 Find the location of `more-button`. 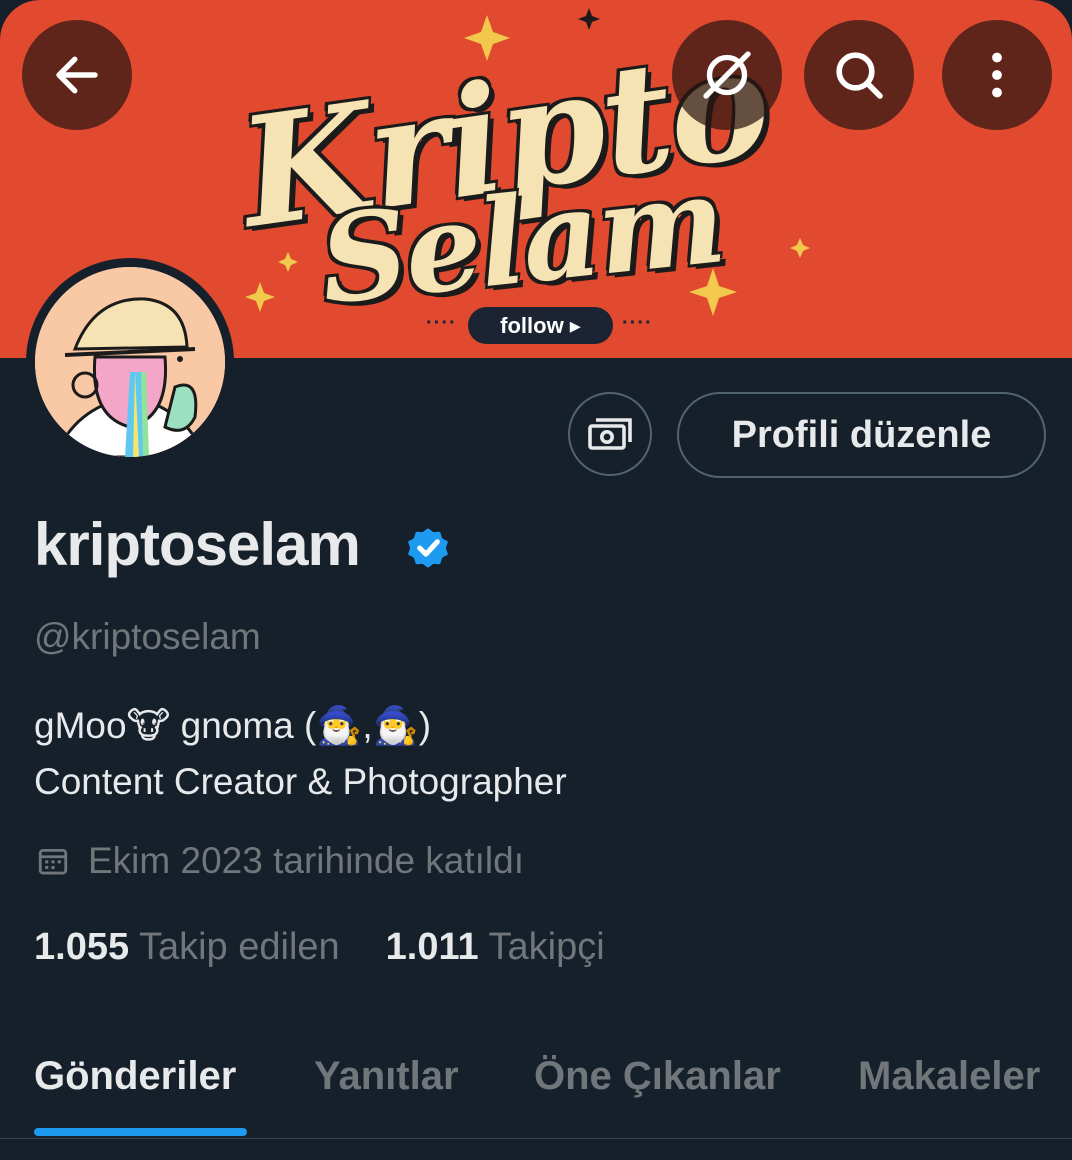

more-button is located at coordinates (997, 75).